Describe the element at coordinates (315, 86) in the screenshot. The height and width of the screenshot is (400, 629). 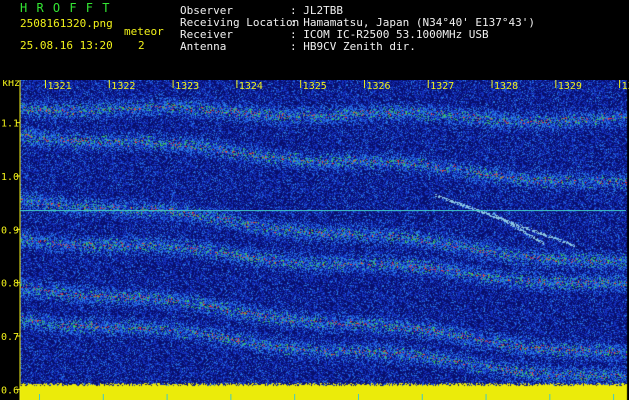
I see `x-tick-label: 1325` at that location.